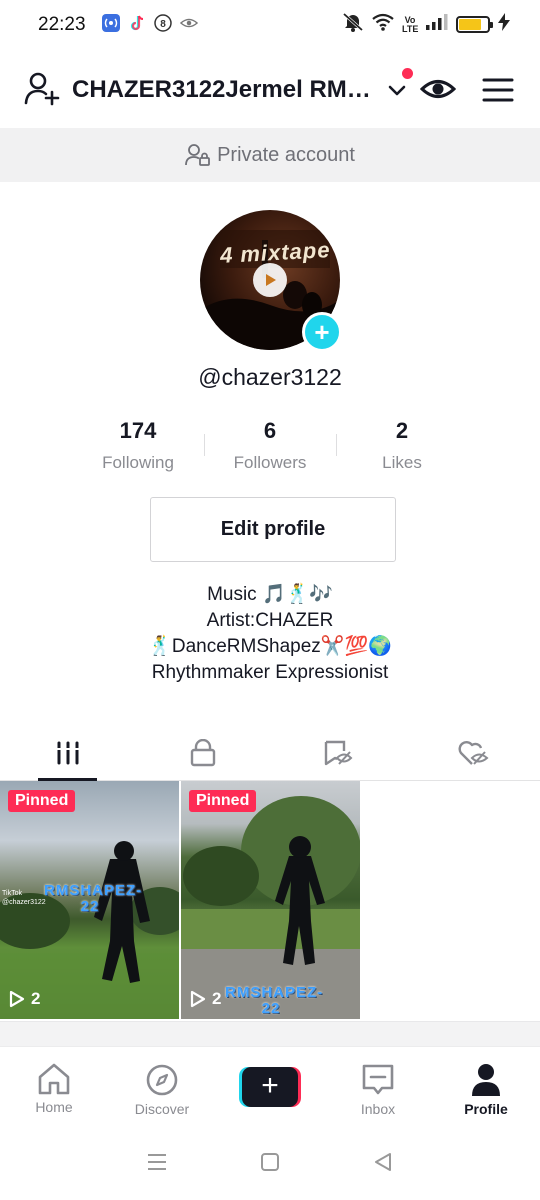  Describe the element at coordinates (111, 23) in the screenshot. I see `hotspot-icon` at that location.